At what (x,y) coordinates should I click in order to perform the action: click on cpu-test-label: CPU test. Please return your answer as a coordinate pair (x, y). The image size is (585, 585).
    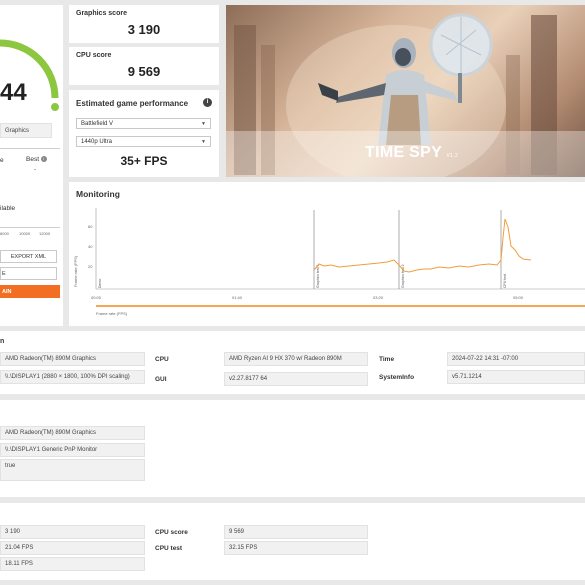
    Looking at the image, I should click on (169, 548).